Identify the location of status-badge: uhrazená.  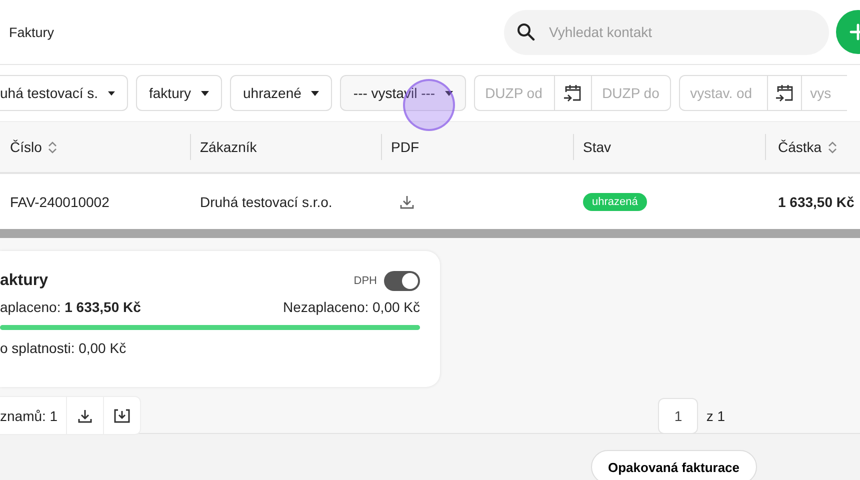
(615, 201).